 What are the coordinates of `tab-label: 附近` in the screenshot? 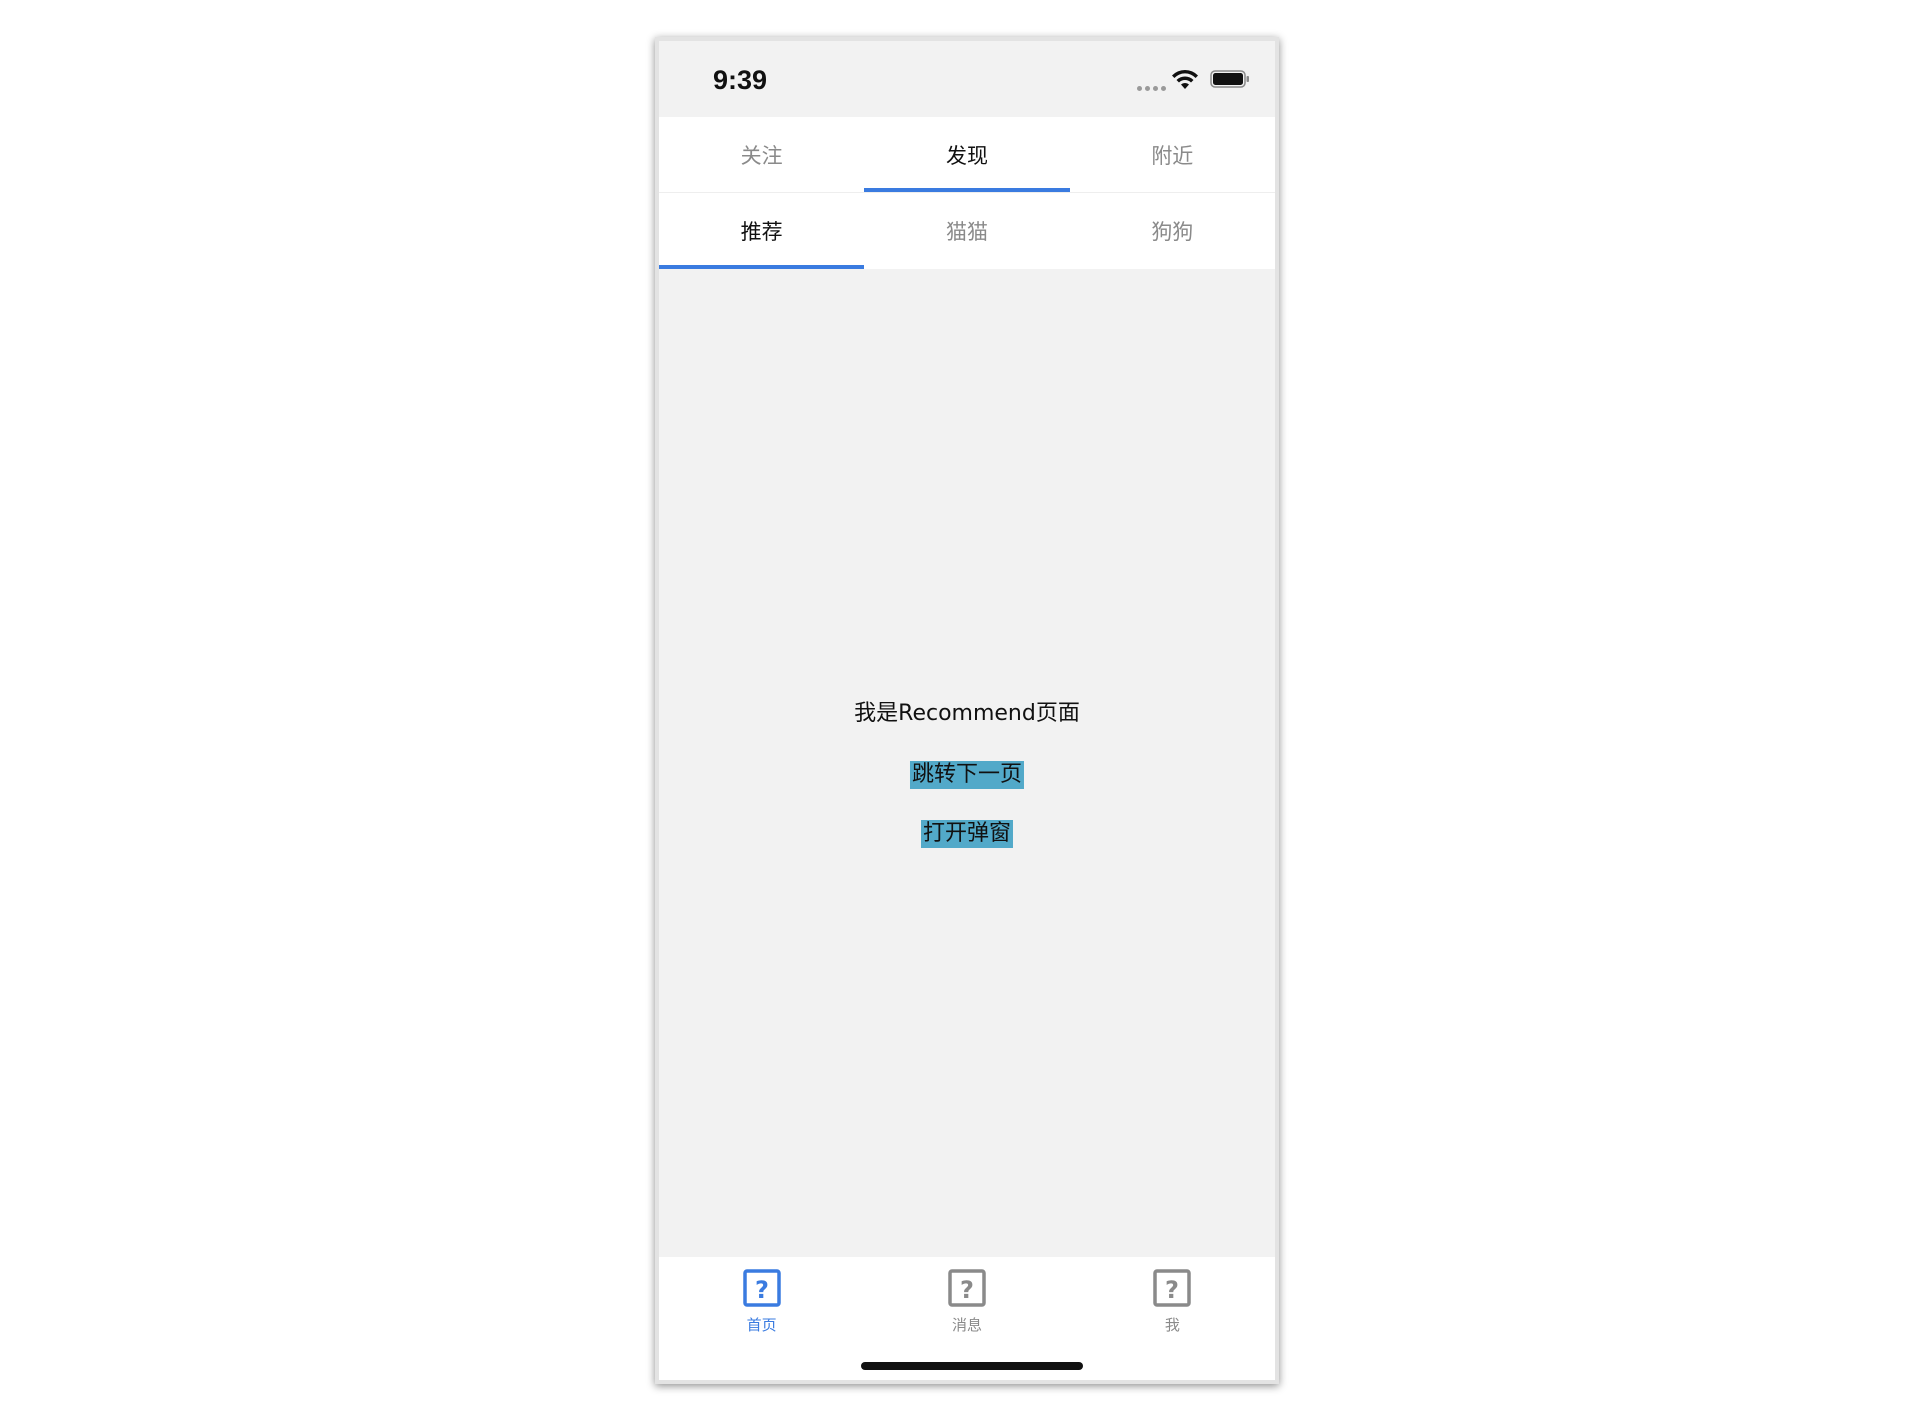 It's located at (1172, 155).